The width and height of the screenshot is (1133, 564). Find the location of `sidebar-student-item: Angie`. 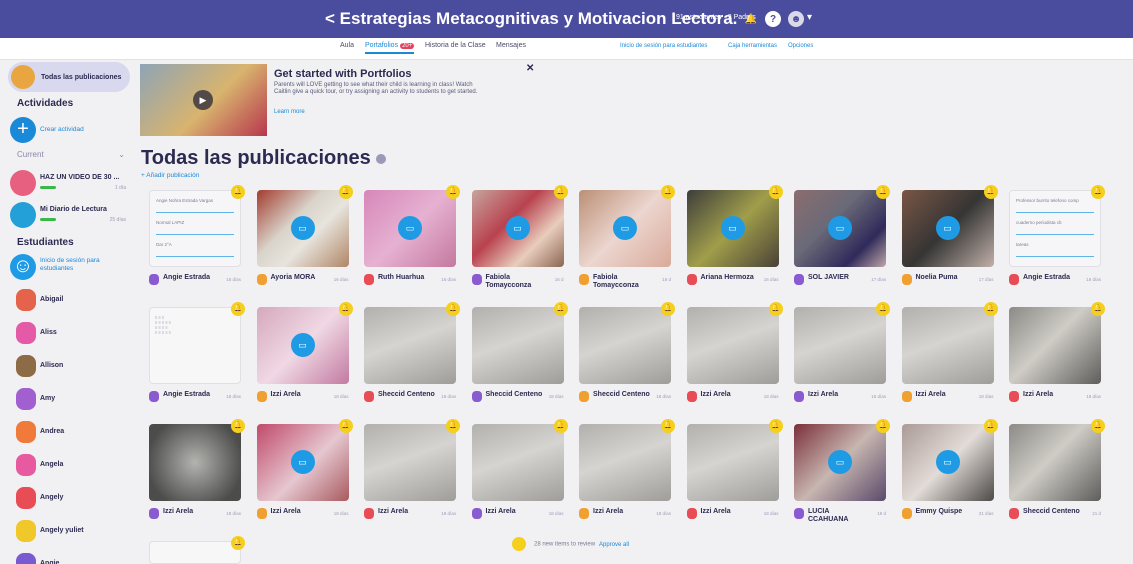

sidebar-student-item: Angie is located at coordinates (69, 557).